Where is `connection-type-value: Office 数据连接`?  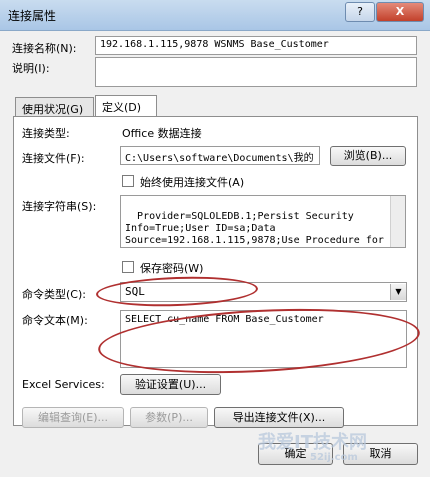 connection-type-value: Office 数据连接 is located at coordinates (162, 133).